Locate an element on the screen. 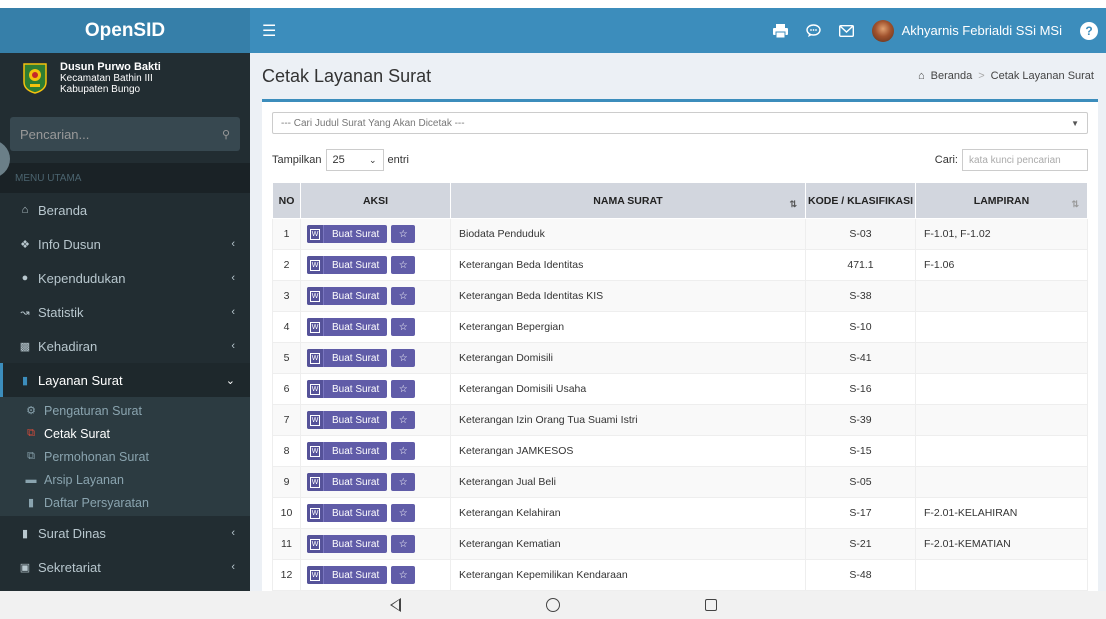 The image size is (1106, 619). sidebar-item-sekretariat: ▣ Sekretariat ‹ is located at coordinates (125, 567).